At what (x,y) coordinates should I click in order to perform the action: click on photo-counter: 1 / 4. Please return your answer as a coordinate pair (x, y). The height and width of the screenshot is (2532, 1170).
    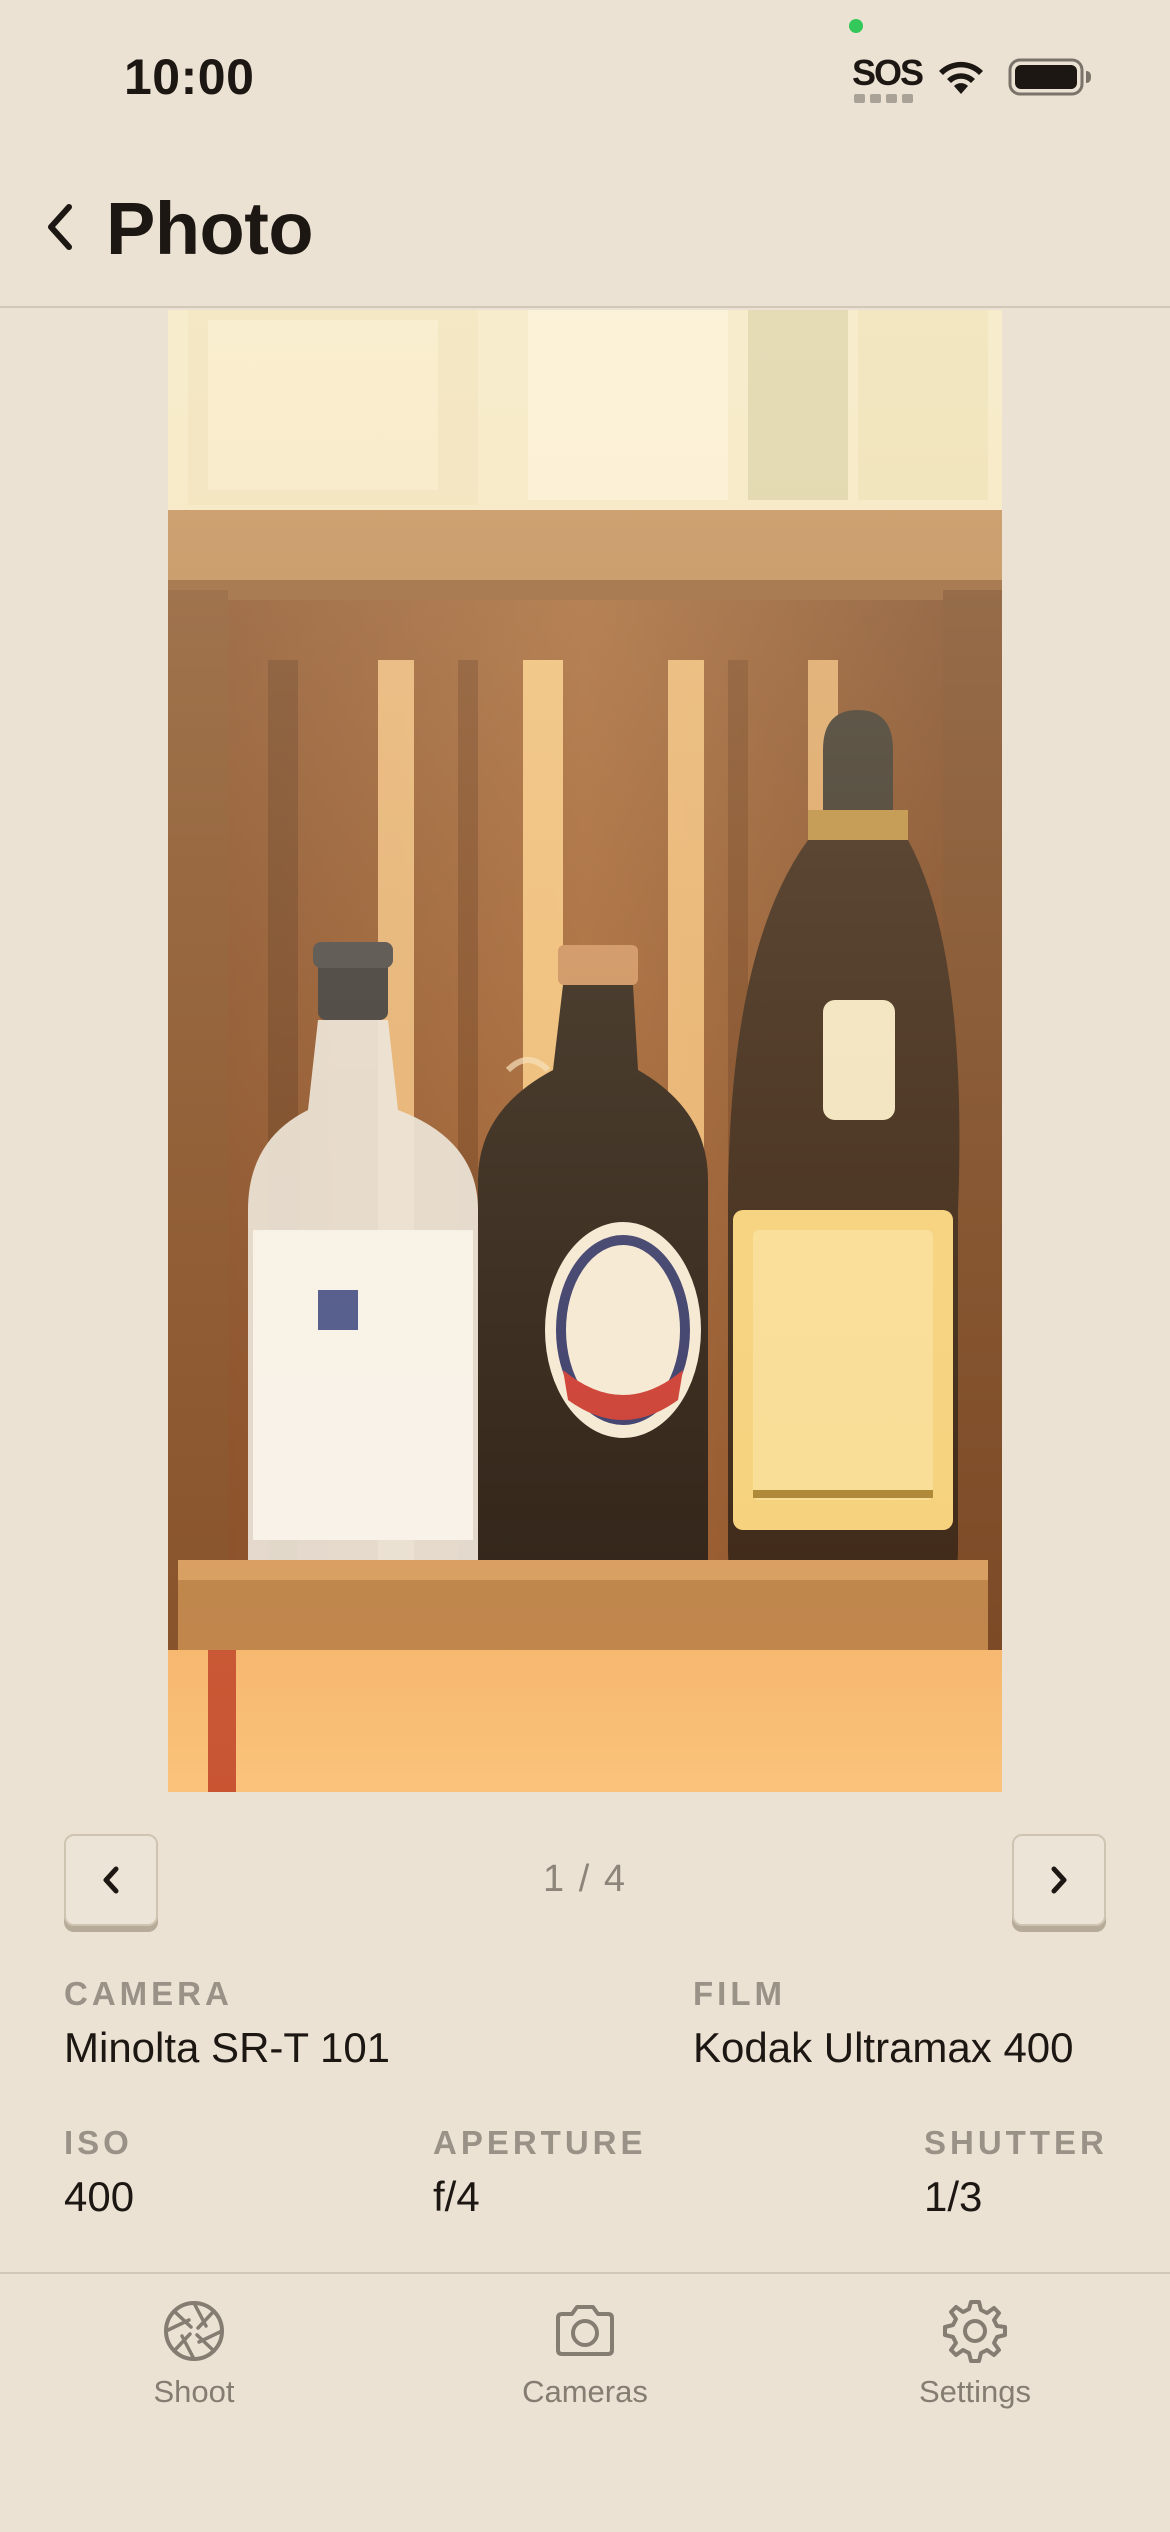
    Looking at the image, I should click on (585, 1879).